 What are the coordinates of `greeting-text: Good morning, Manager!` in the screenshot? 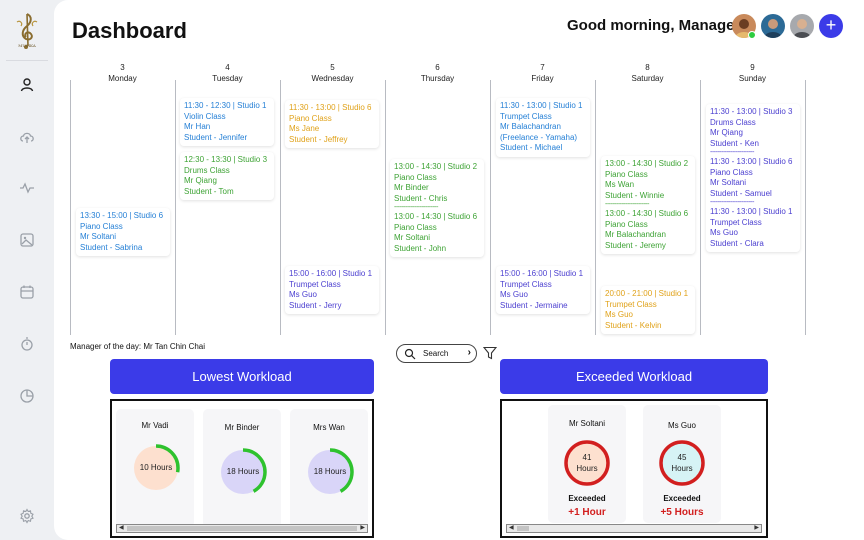 It's located at (656, 25).